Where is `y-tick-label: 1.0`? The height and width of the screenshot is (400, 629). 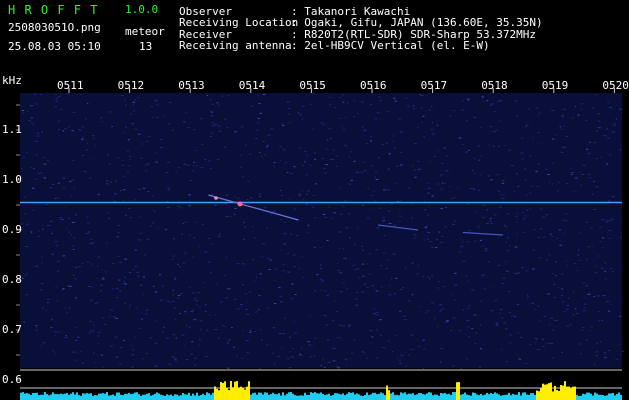 y-tick-label: 1.0 is located at coordinates (12, 179).